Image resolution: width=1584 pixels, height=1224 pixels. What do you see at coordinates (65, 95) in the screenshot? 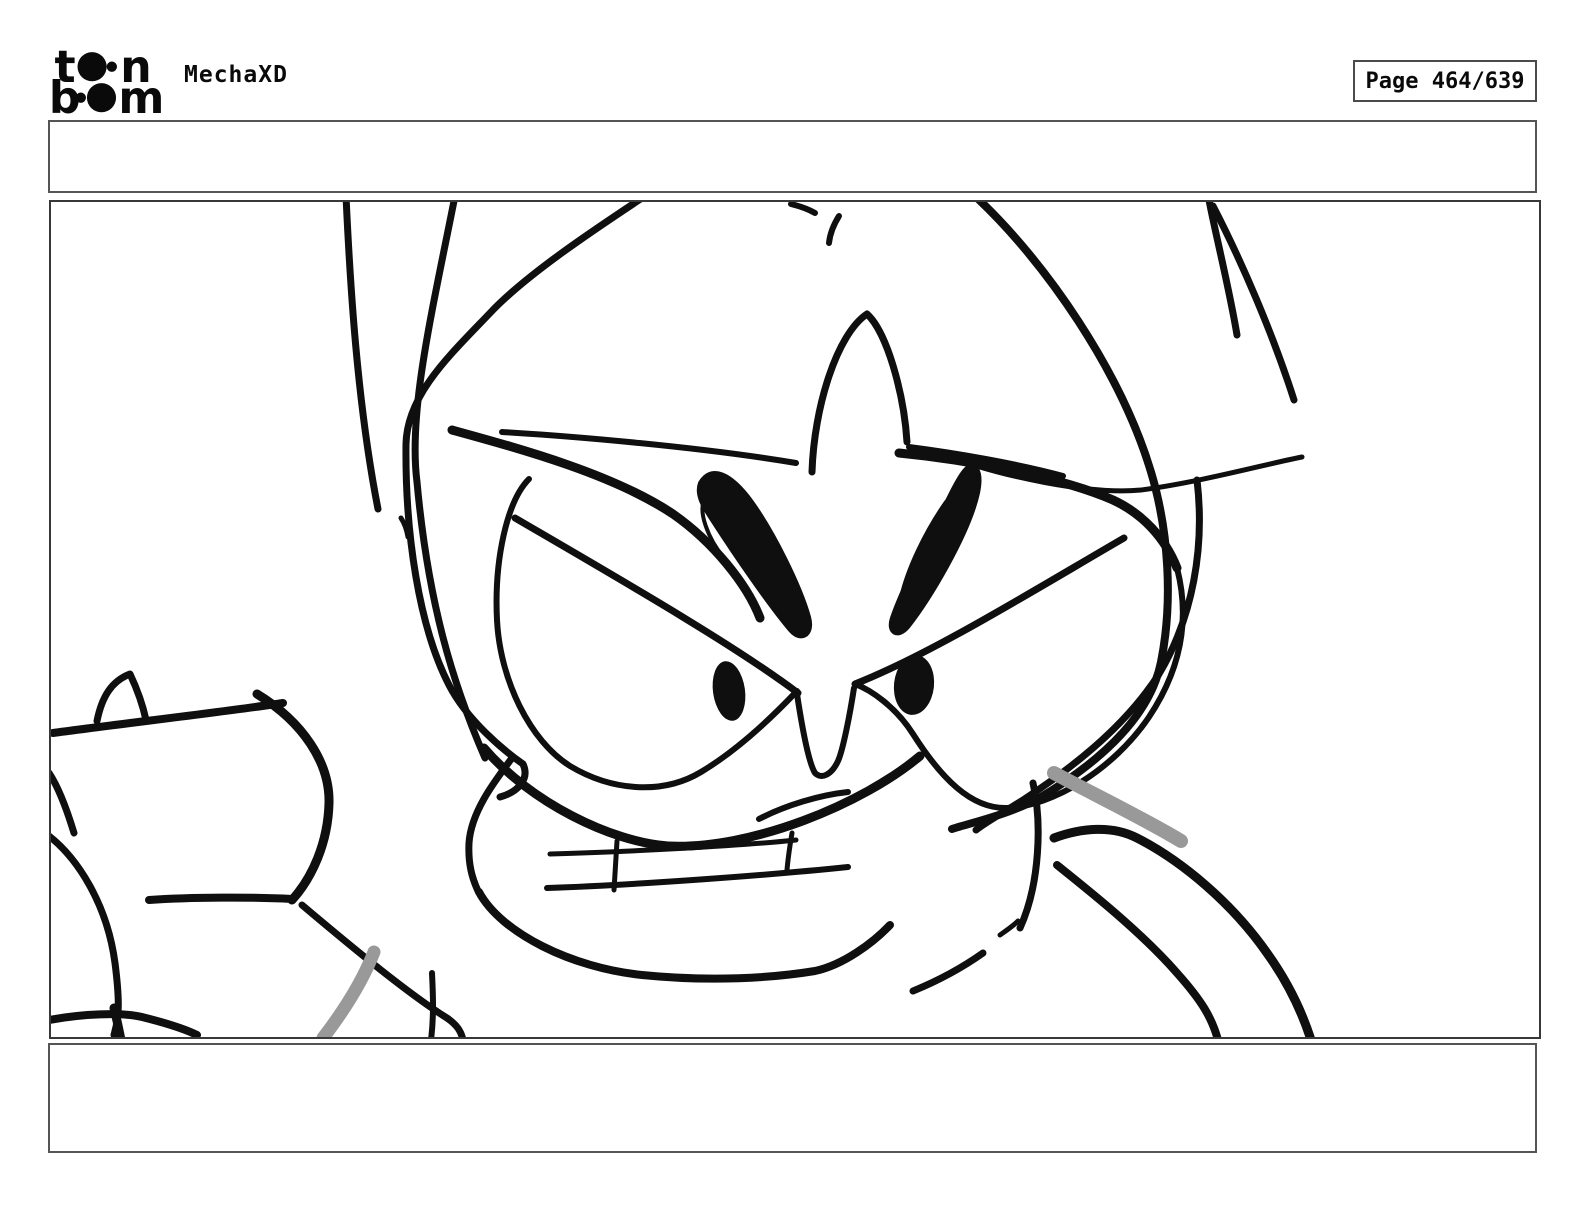
I see `logo-letter-b: b` at bounding box center [65, 95].